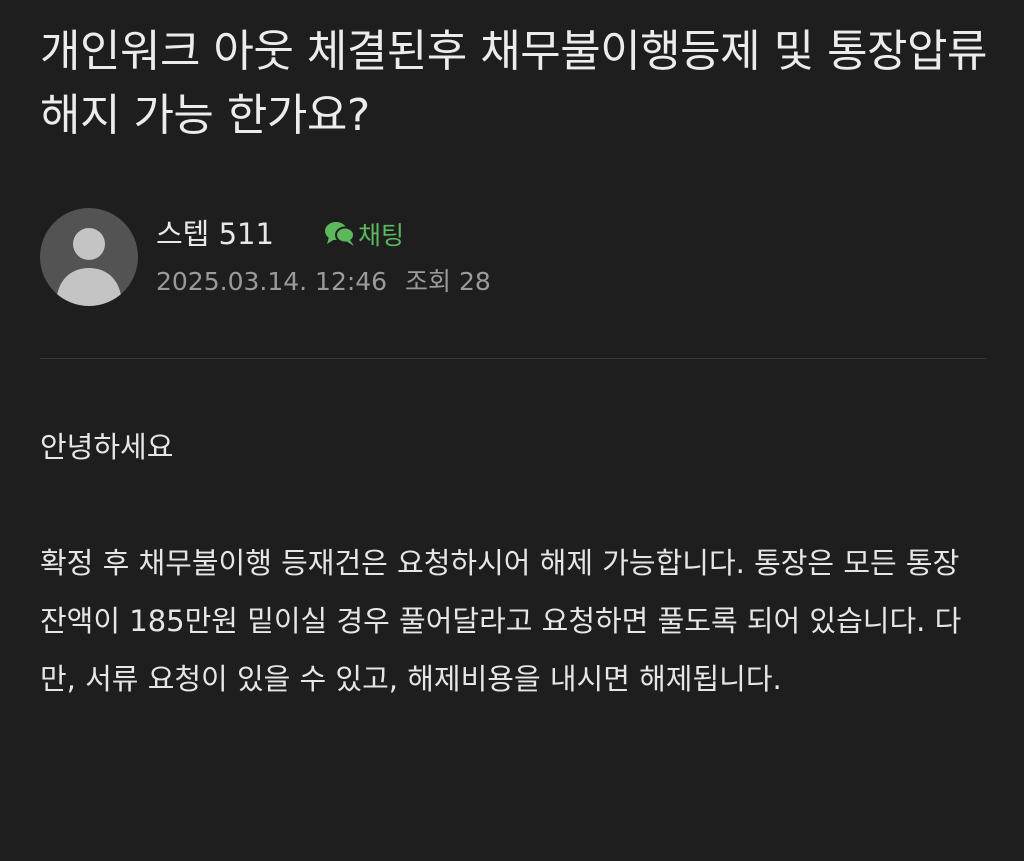  What do you see at coordinates (272, 281) in the screenshot?
I see `post-date: 2025.03.14. 12:46` at bounding box center [272, 281].